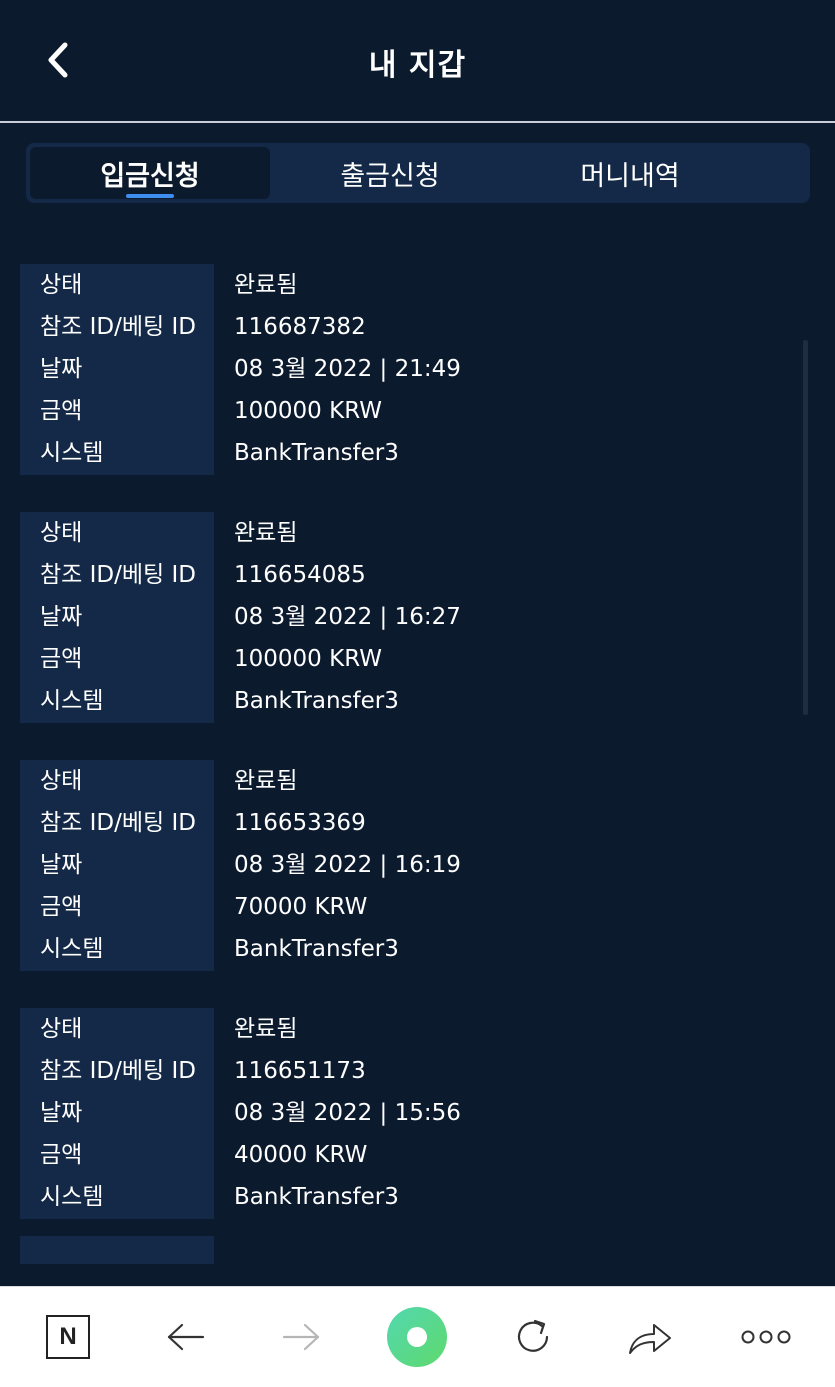 This screenshot has width=835, height=1387. What do you see at coordinates (805, 527) in the screenshot?
I see `scrollbar` at bounding box center [805, 527].